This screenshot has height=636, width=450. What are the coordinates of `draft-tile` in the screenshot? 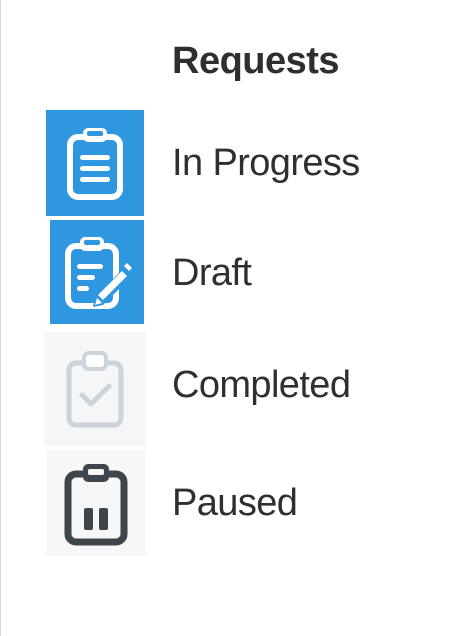 It's located at (97, 272).